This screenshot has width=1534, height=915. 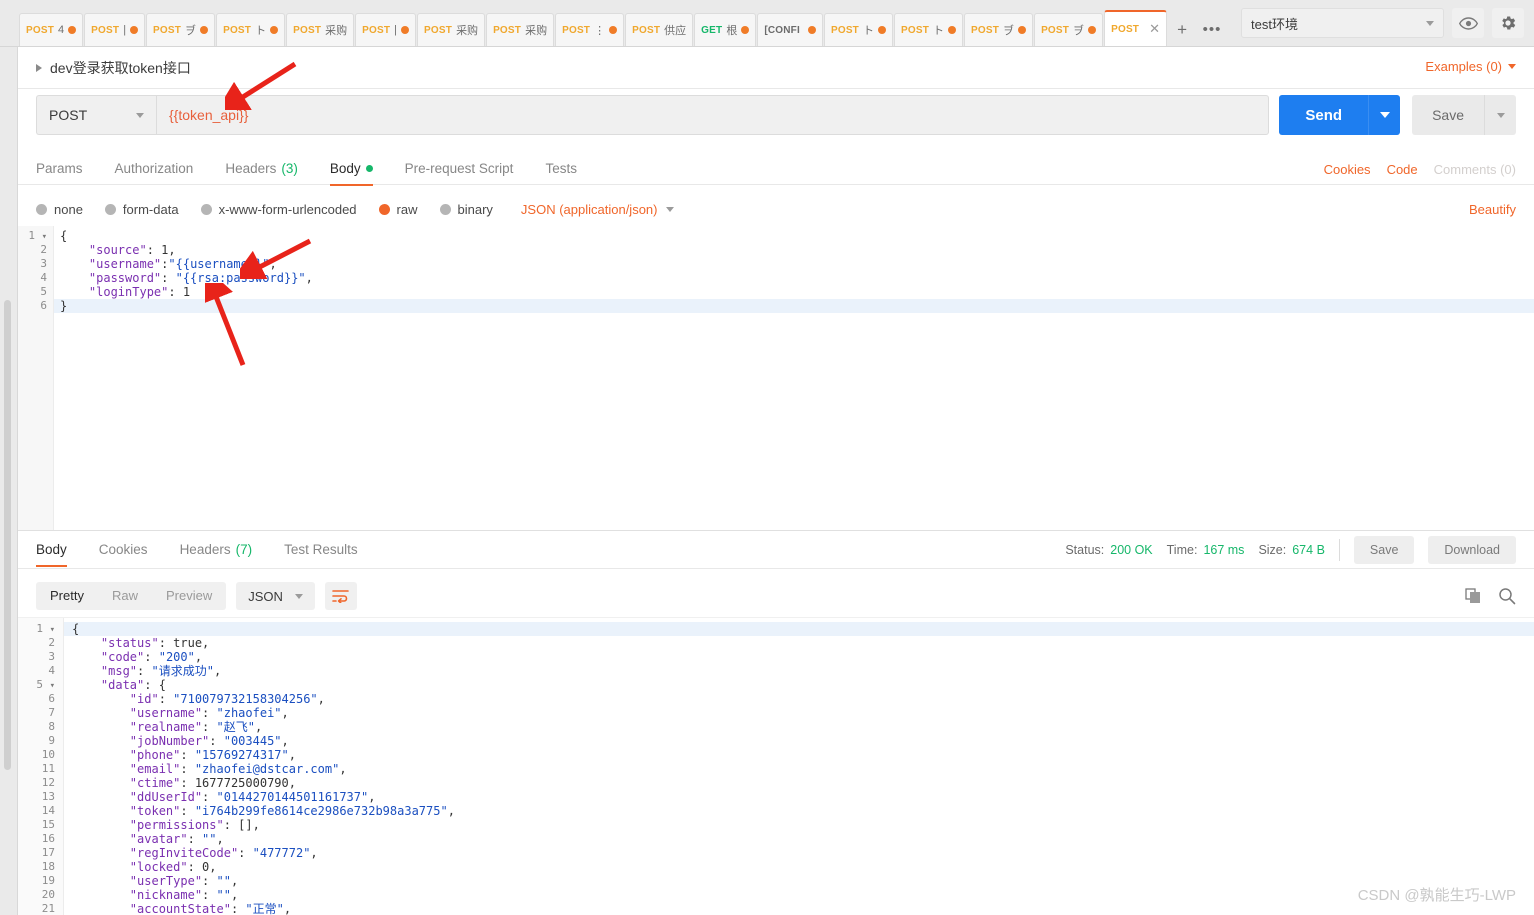 I want to click on body-type-x-www-form-urlencoded: x-www-form-urlencoded, so click(x=278, y=209).